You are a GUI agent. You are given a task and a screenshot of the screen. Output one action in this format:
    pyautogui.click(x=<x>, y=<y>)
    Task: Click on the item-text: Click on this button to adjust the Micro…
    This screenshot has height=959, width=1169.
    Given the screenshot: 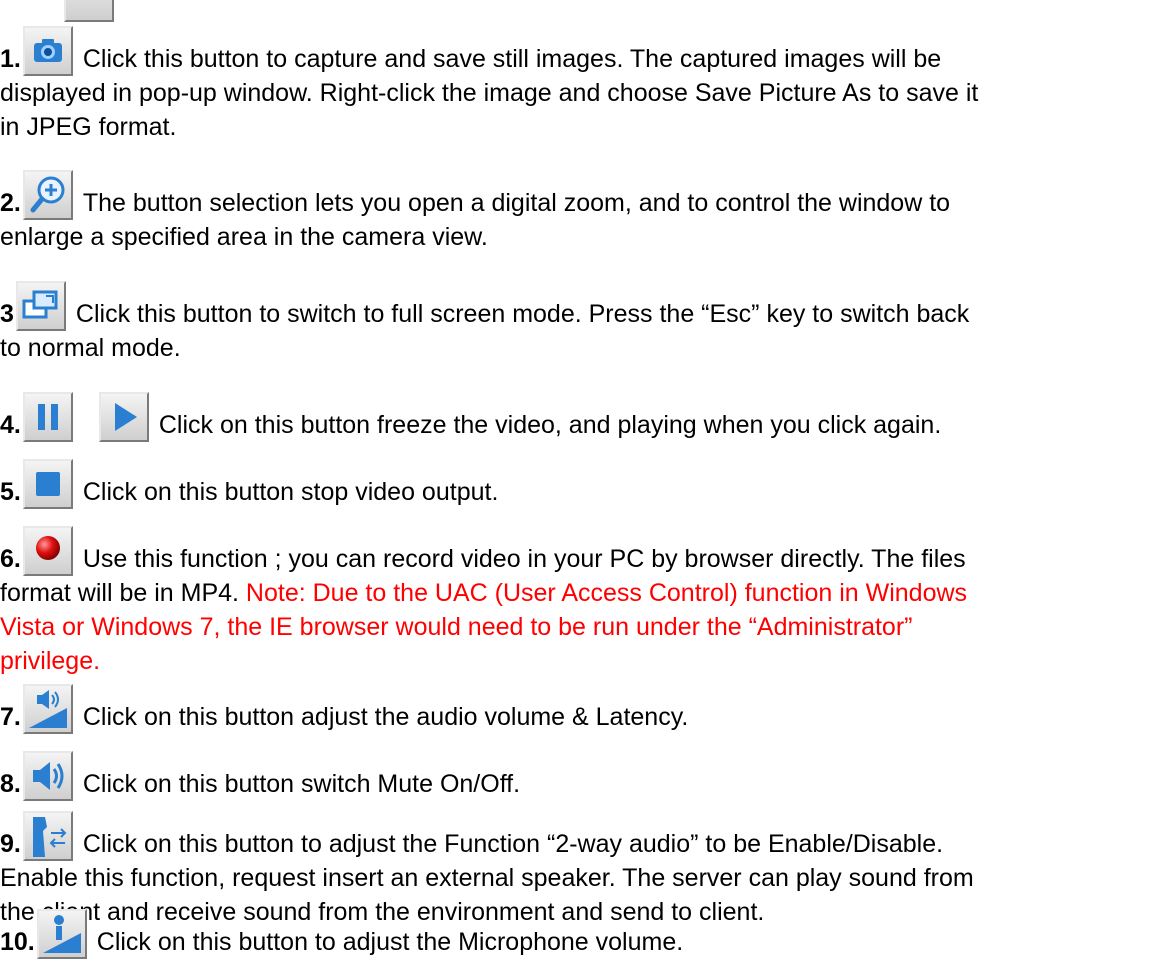 What is the action you would take?
    pyautogui.click(x=390, y=942)
    